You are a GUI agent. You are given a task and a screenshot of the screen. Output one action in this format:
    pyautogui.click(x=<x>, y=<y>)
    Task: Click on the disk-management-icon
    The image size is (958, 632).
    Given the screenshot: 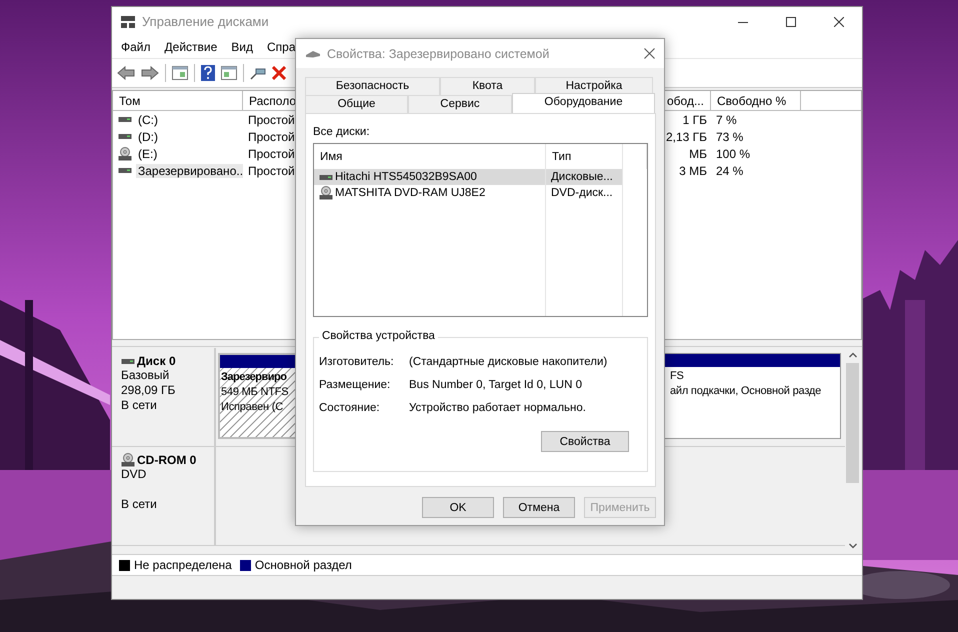 What is the action you would take?
    pyautogui.click(x=128, y=21)
    